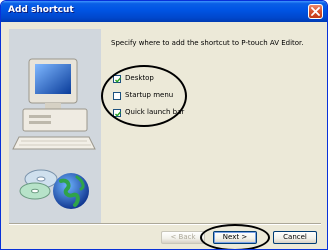  What do you see at coordinates (183, 237) in the screenshot?
I see `back-button: < Back` at bounding box center [183, 237].